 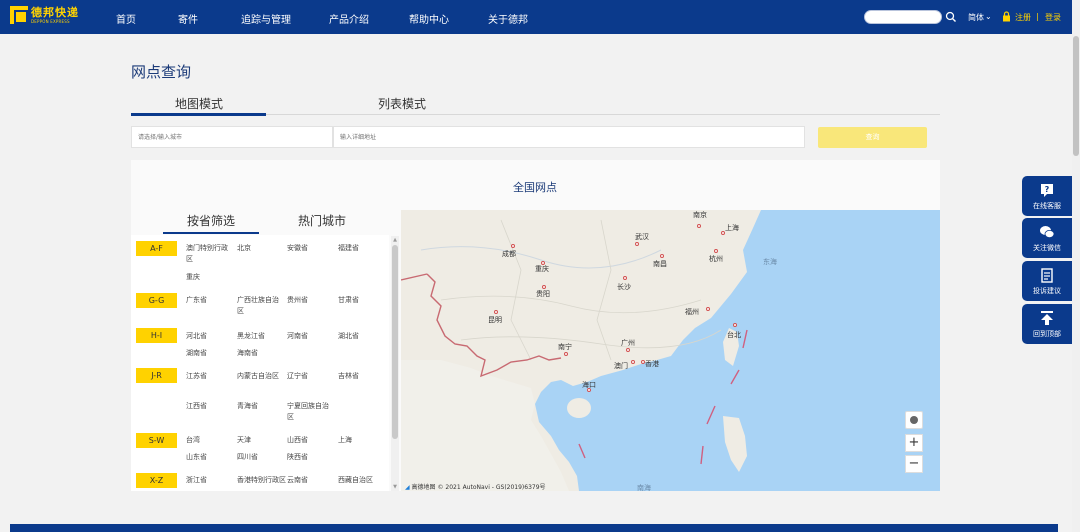 What do you see at coordinates (1047, 196) in the screenshot?
I see `online-service-button: ? 在线客服` at bounding box center [1047, 196].